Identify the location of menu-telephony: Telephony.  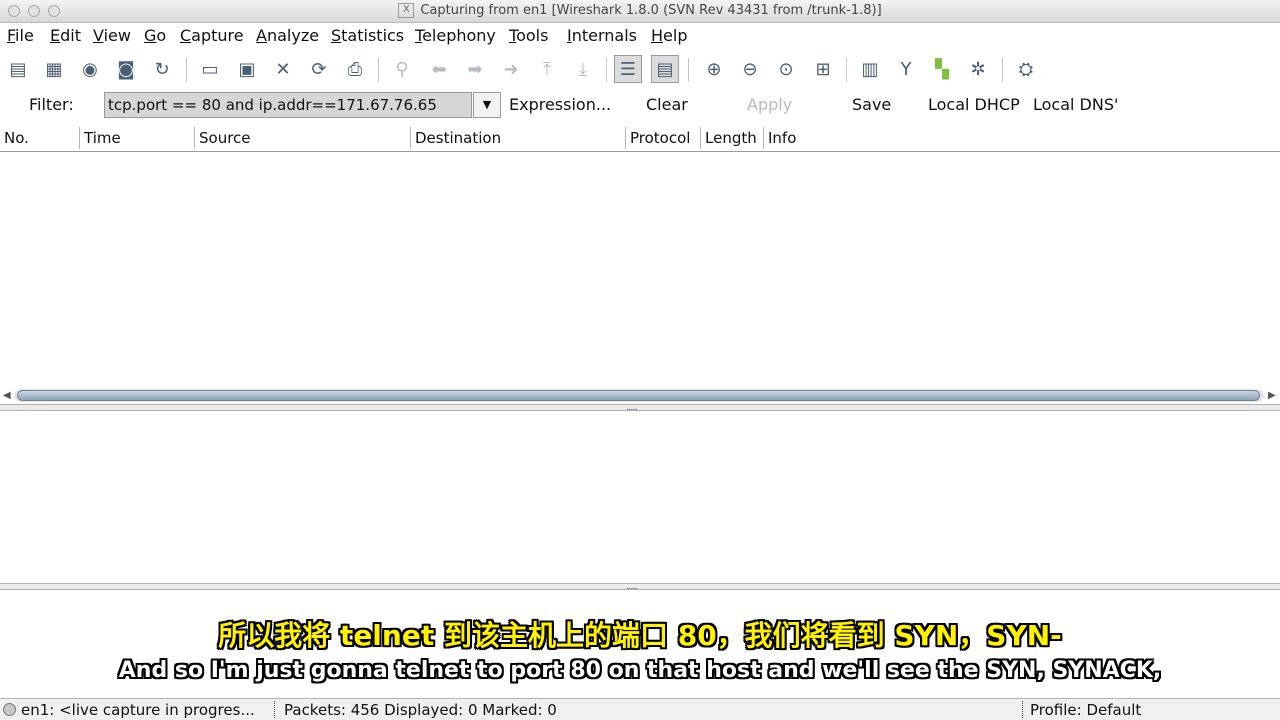
(455, 35).